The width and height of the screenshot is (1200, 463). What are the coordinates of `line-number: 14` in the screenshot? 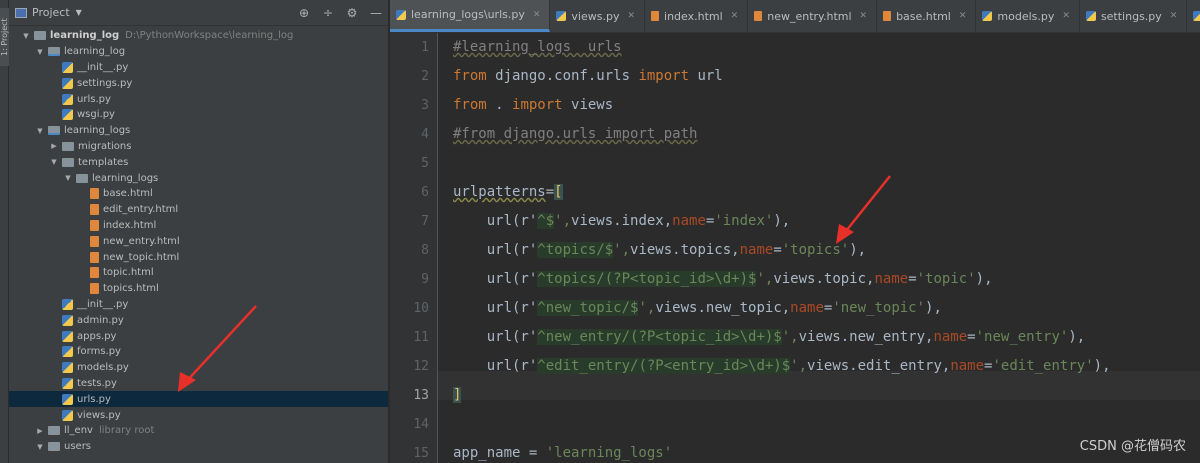 It's located at (421, 424).